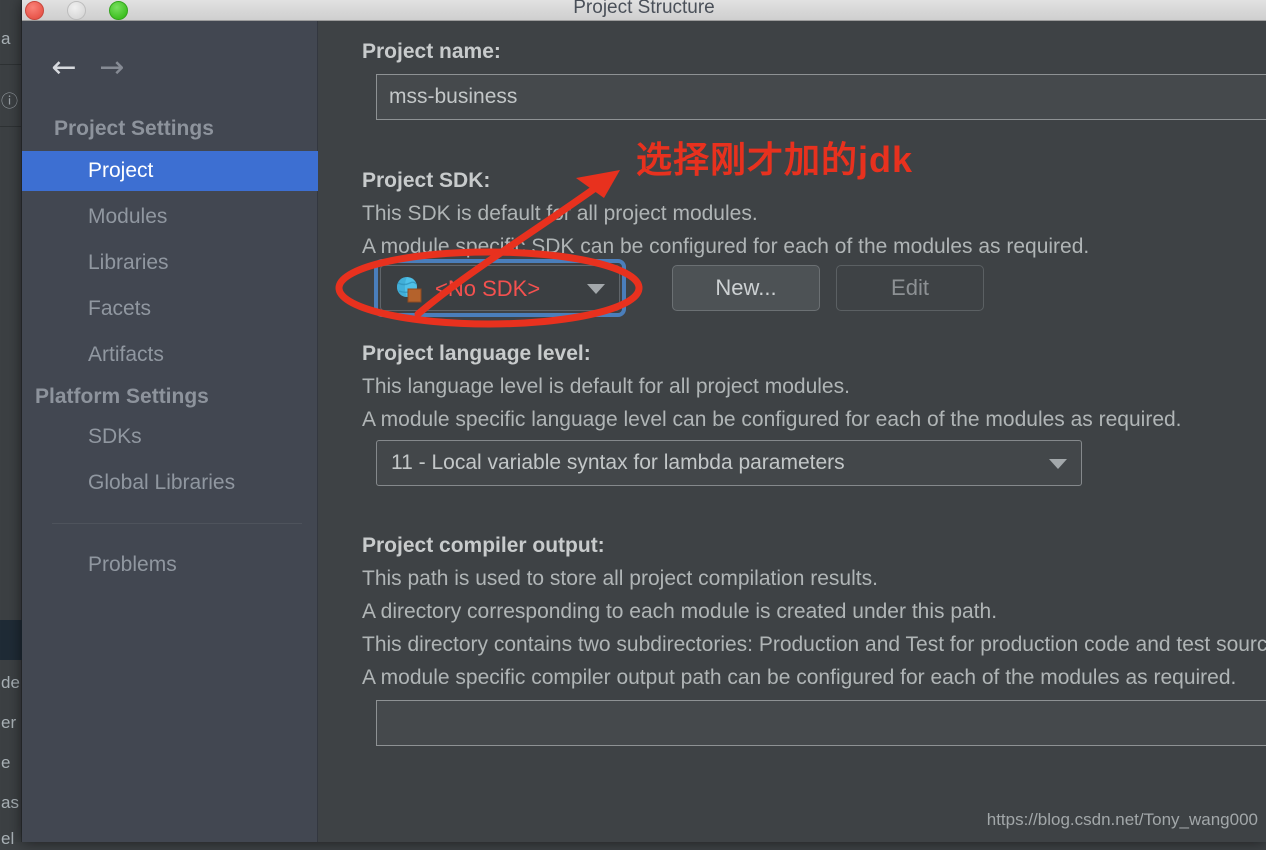  Describe the element at coordinates (11, 640) in the screenshot. I see `background-strip-highlight` at that location.